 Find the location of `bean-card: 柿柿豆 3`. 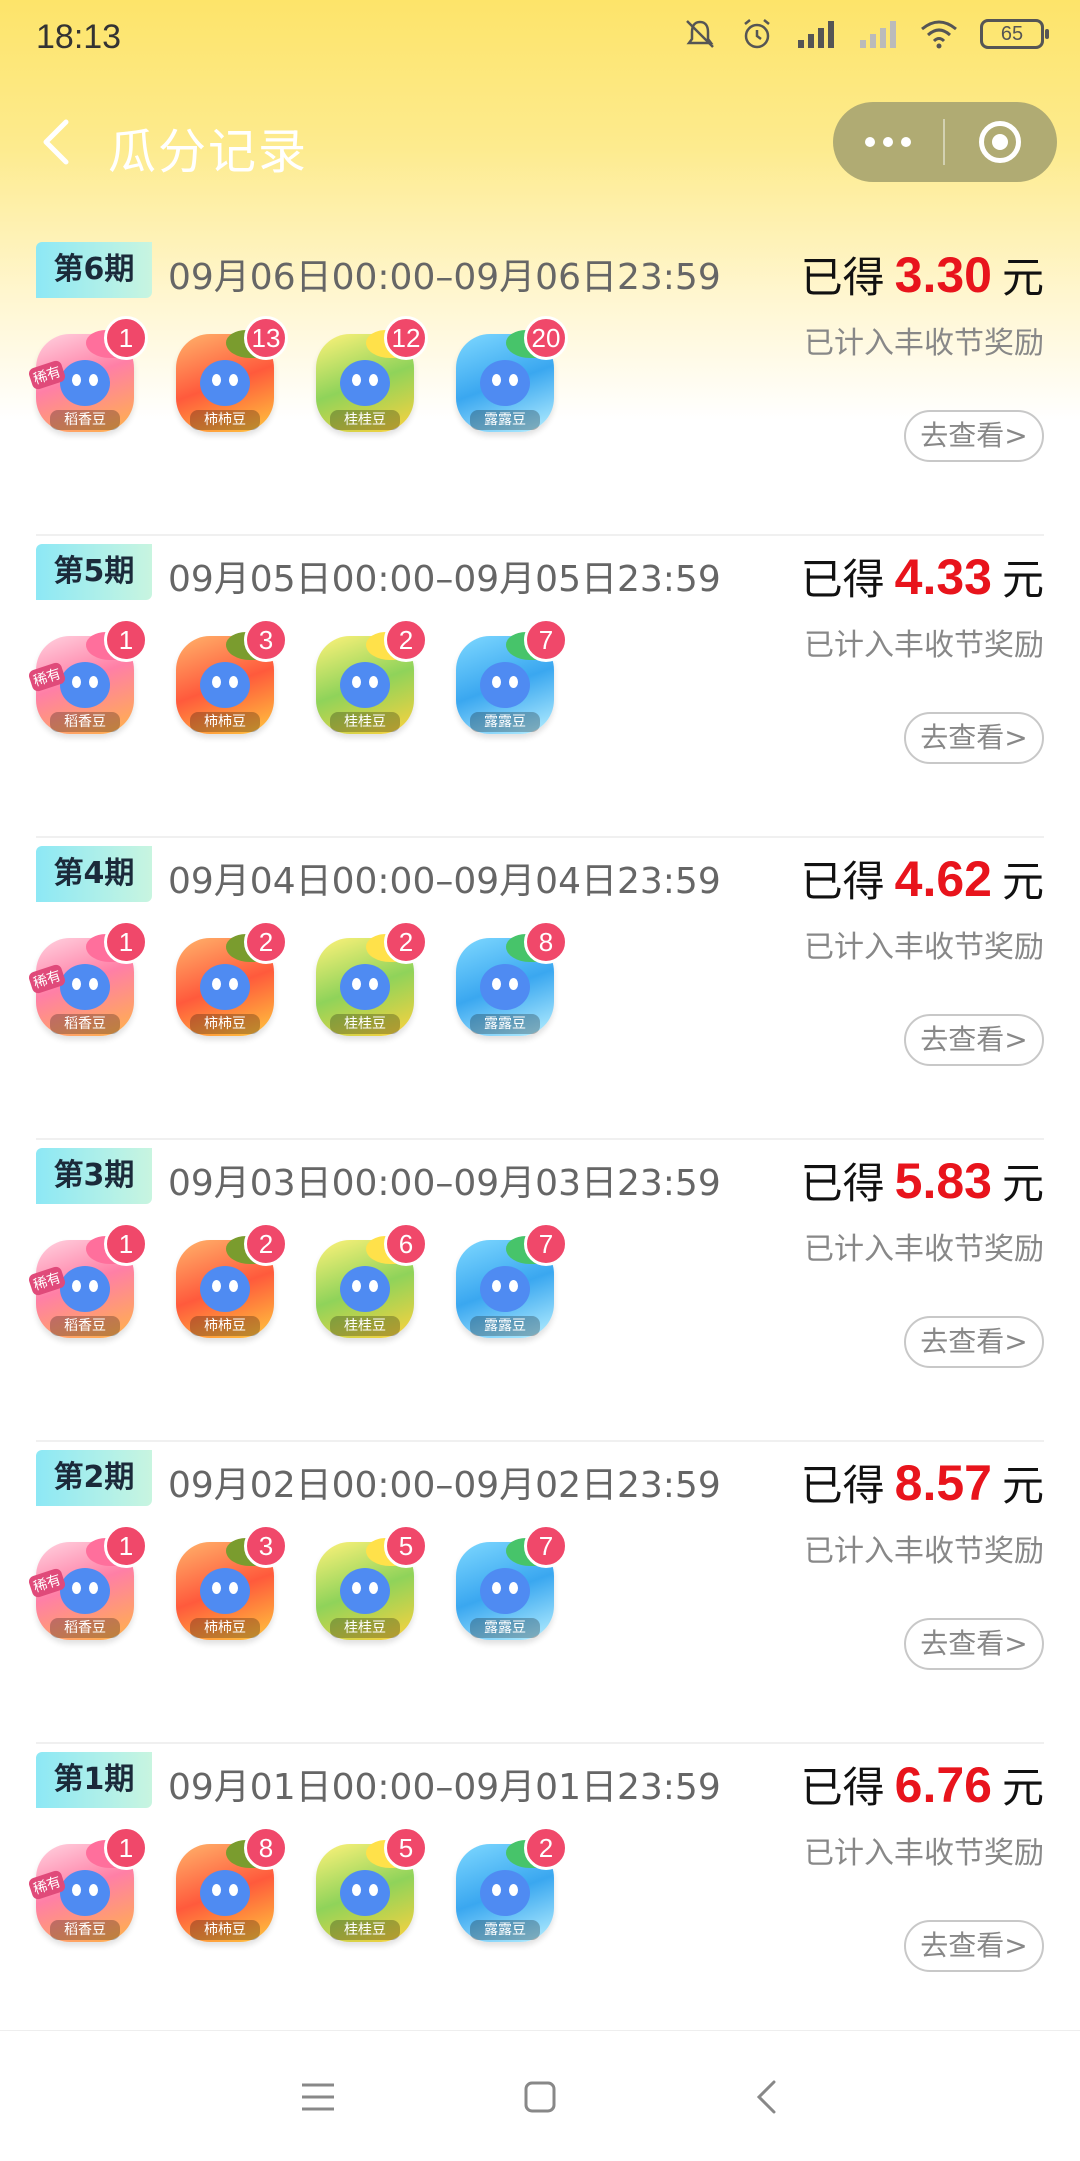

bean-card: 柿柿豆 3 is located at coordinates (229, 680).